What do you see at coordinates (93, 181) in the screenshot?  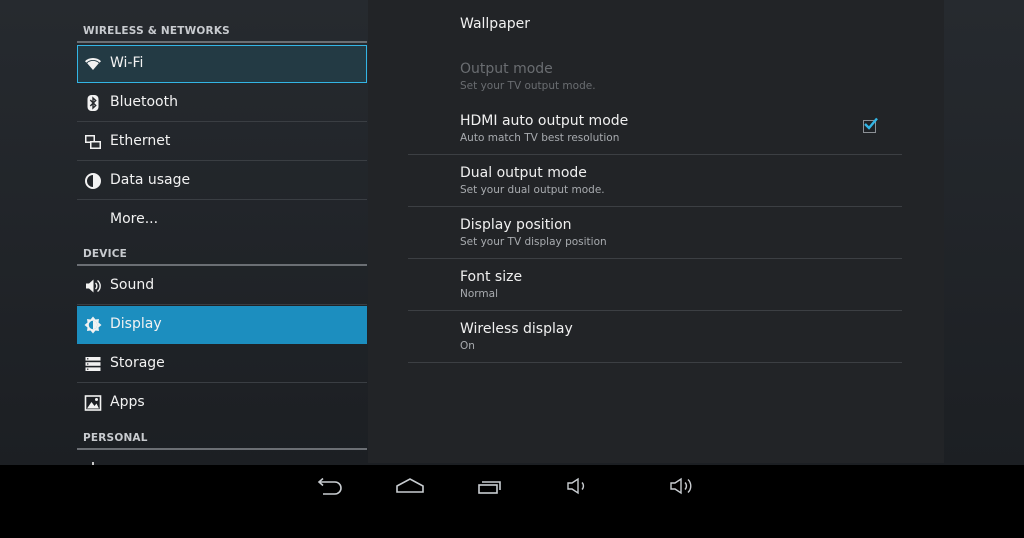 I see `data-usage-icon` at bounding box center [93, 181].